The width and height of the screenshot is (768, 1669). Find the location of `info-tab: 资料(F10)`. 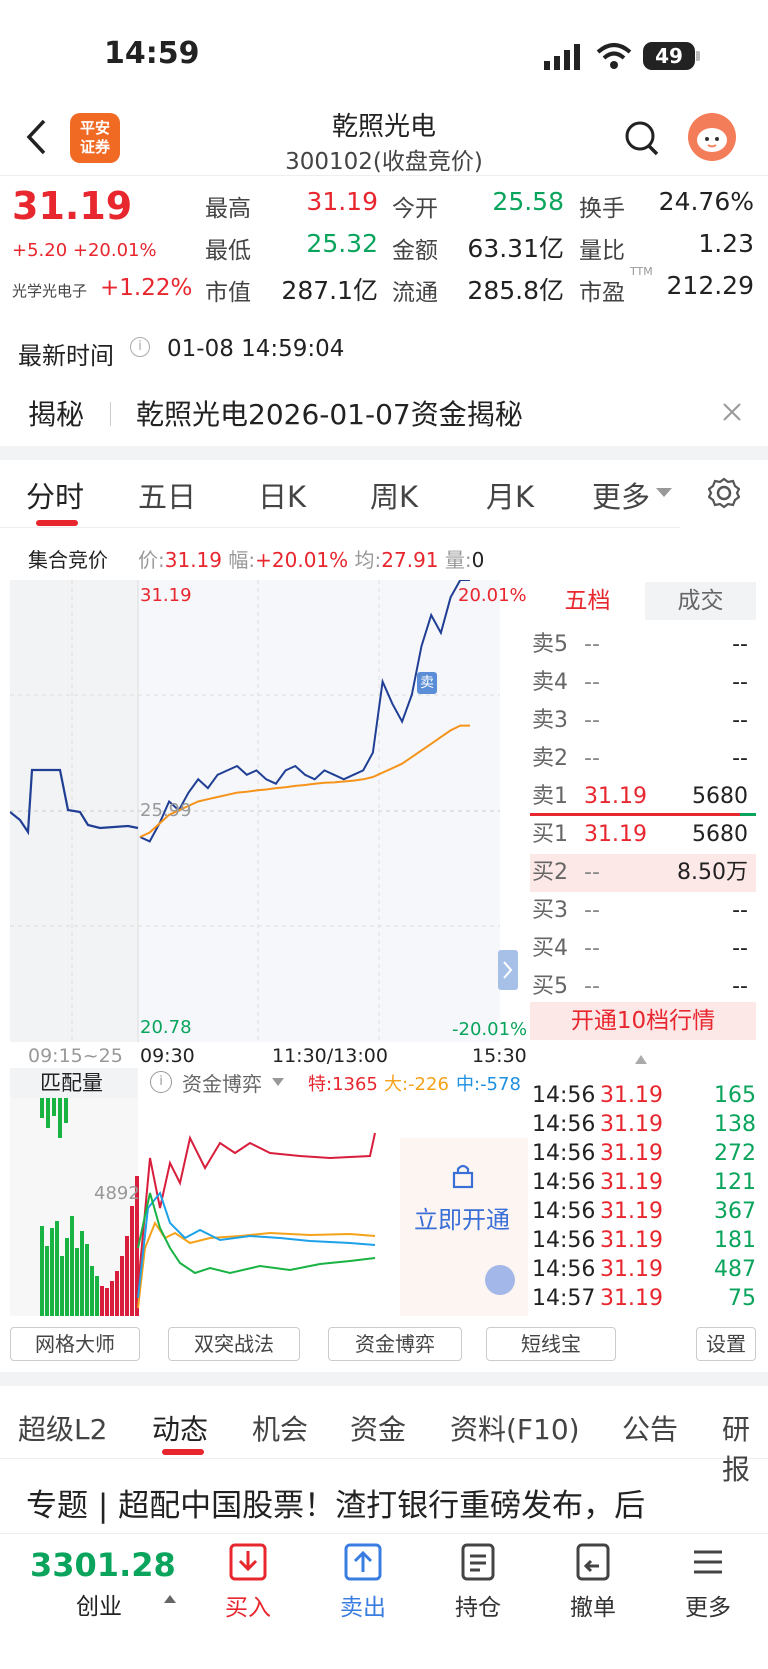

info-tab: 资料(F10) is located at coordinates (515, 1428).